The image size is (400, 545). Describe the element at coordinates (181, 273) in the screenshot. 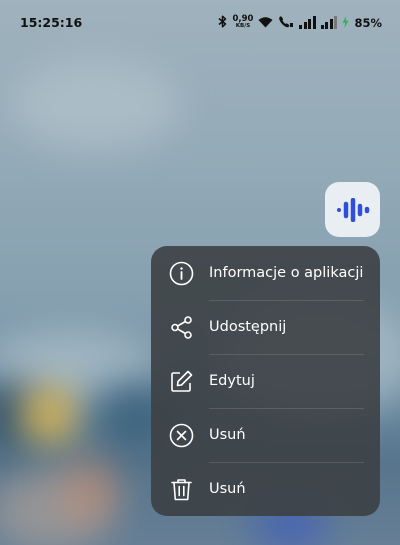

I see `info-icon` at that location.